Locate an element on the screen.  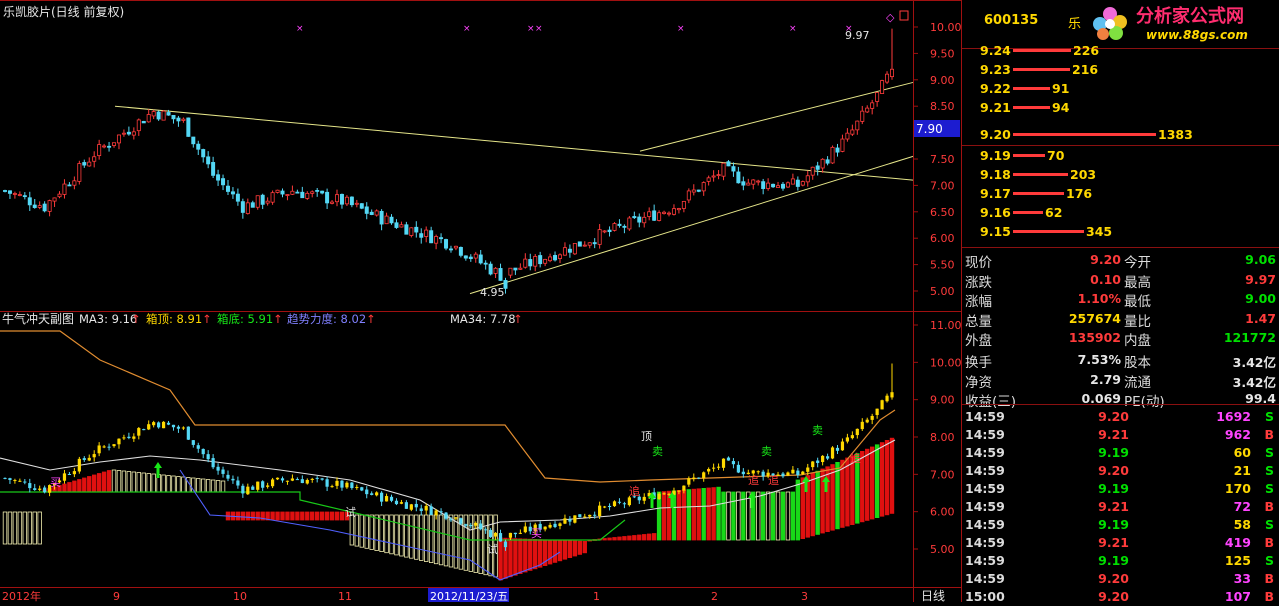
ask-price: 9.24 is located at coordinates (995, 50).